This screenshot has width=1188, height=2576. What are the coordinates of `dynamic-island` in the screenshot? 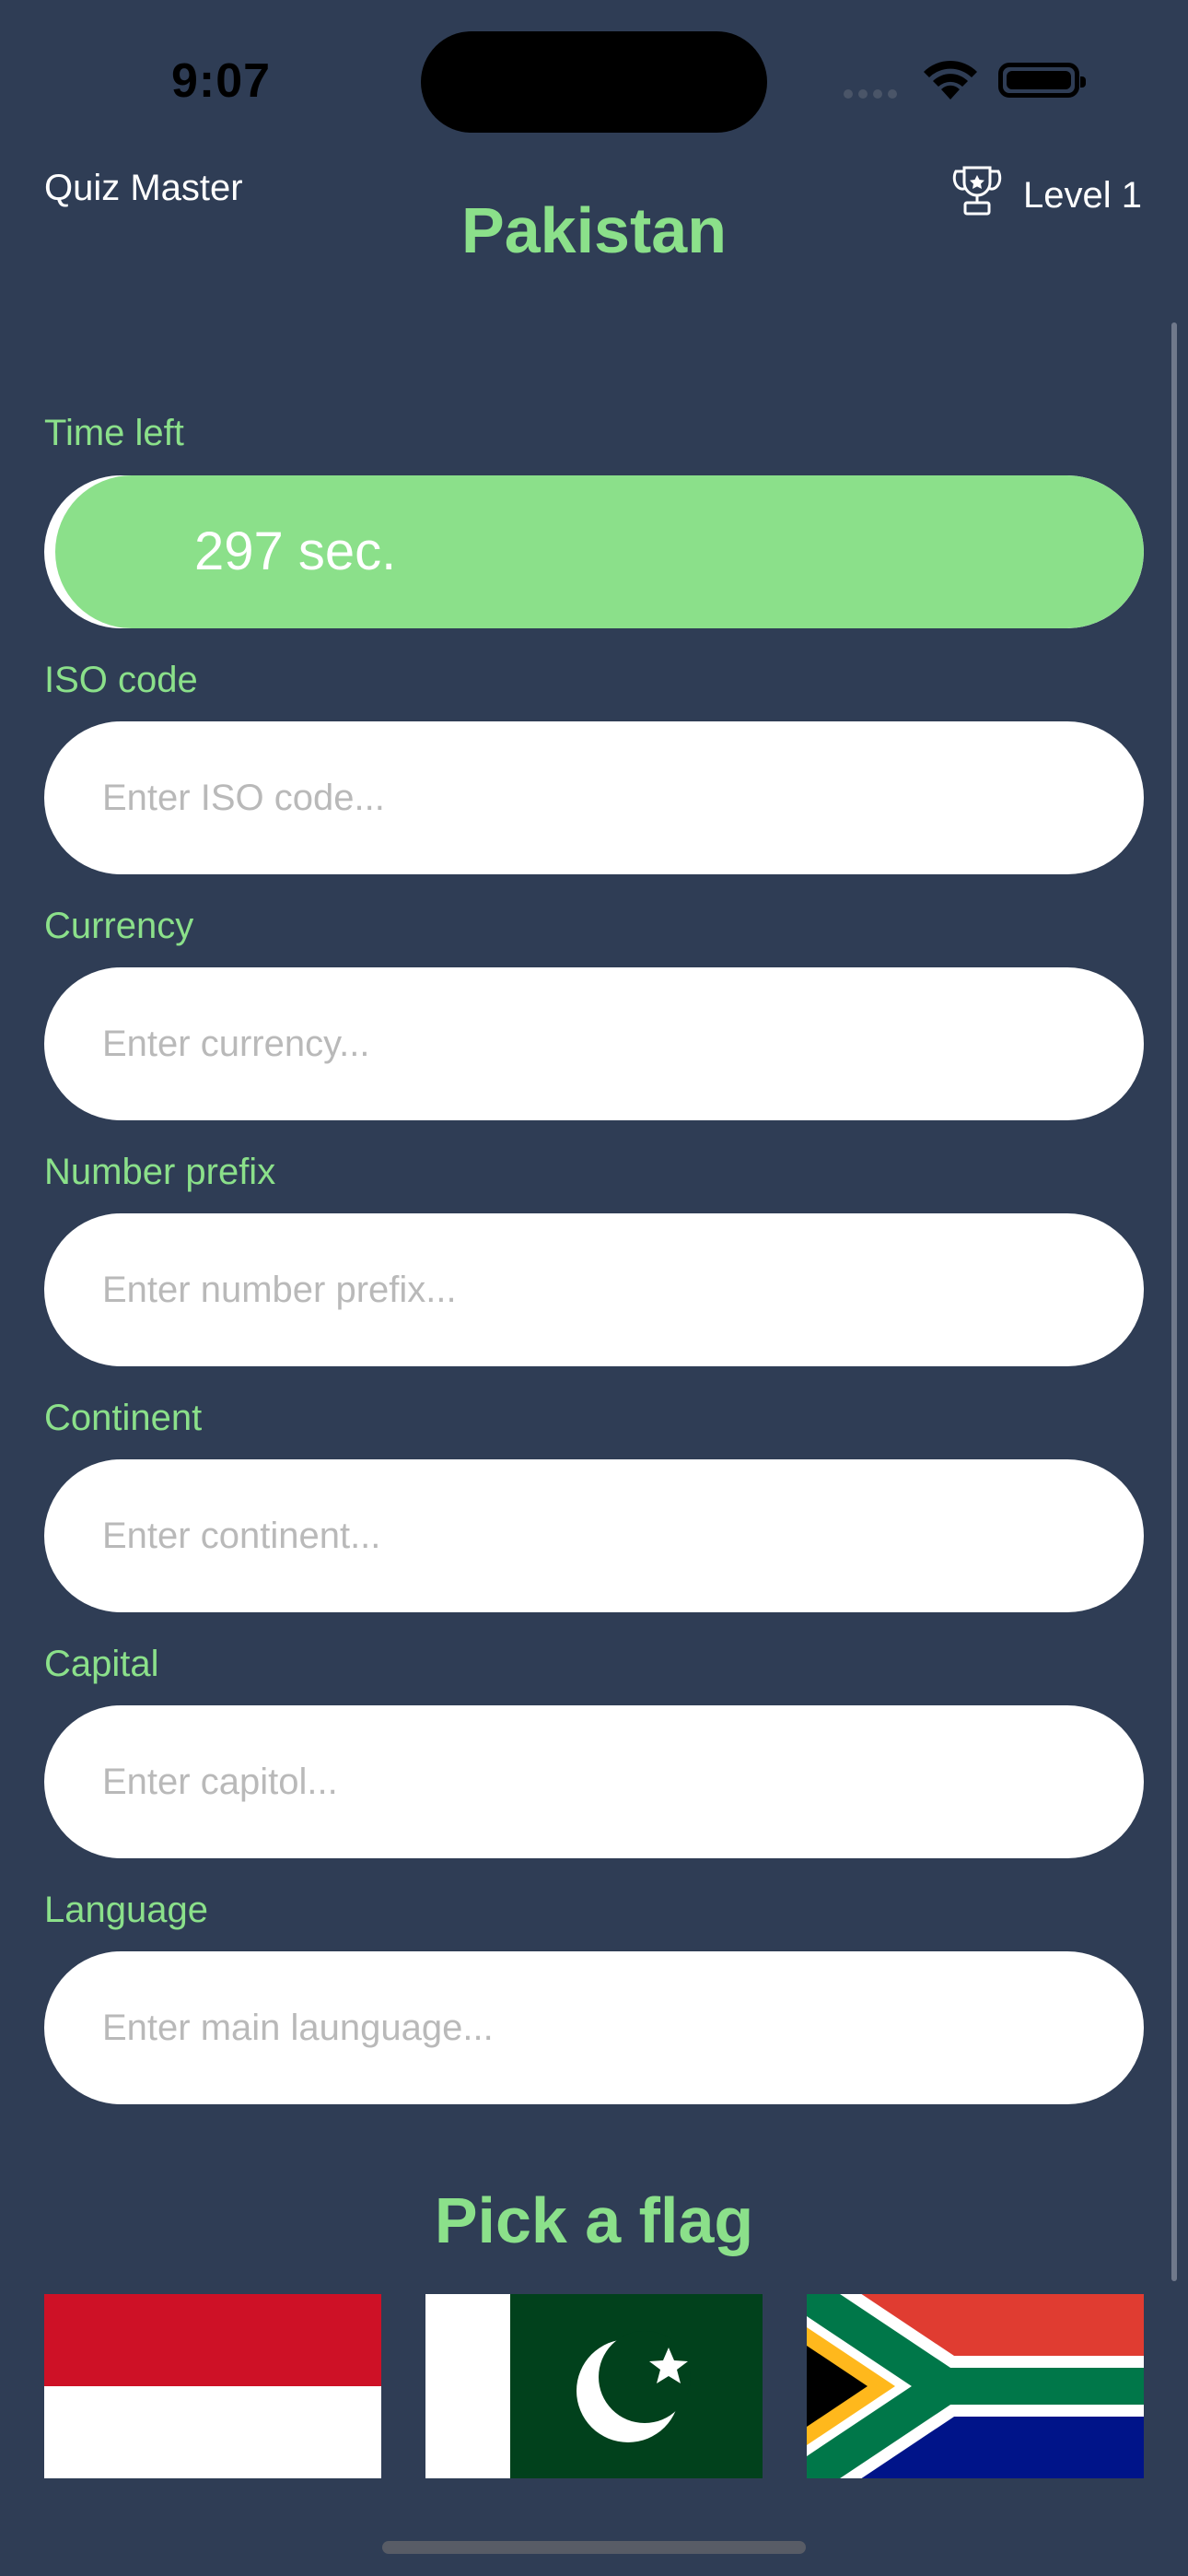 It's located at (594, 82).